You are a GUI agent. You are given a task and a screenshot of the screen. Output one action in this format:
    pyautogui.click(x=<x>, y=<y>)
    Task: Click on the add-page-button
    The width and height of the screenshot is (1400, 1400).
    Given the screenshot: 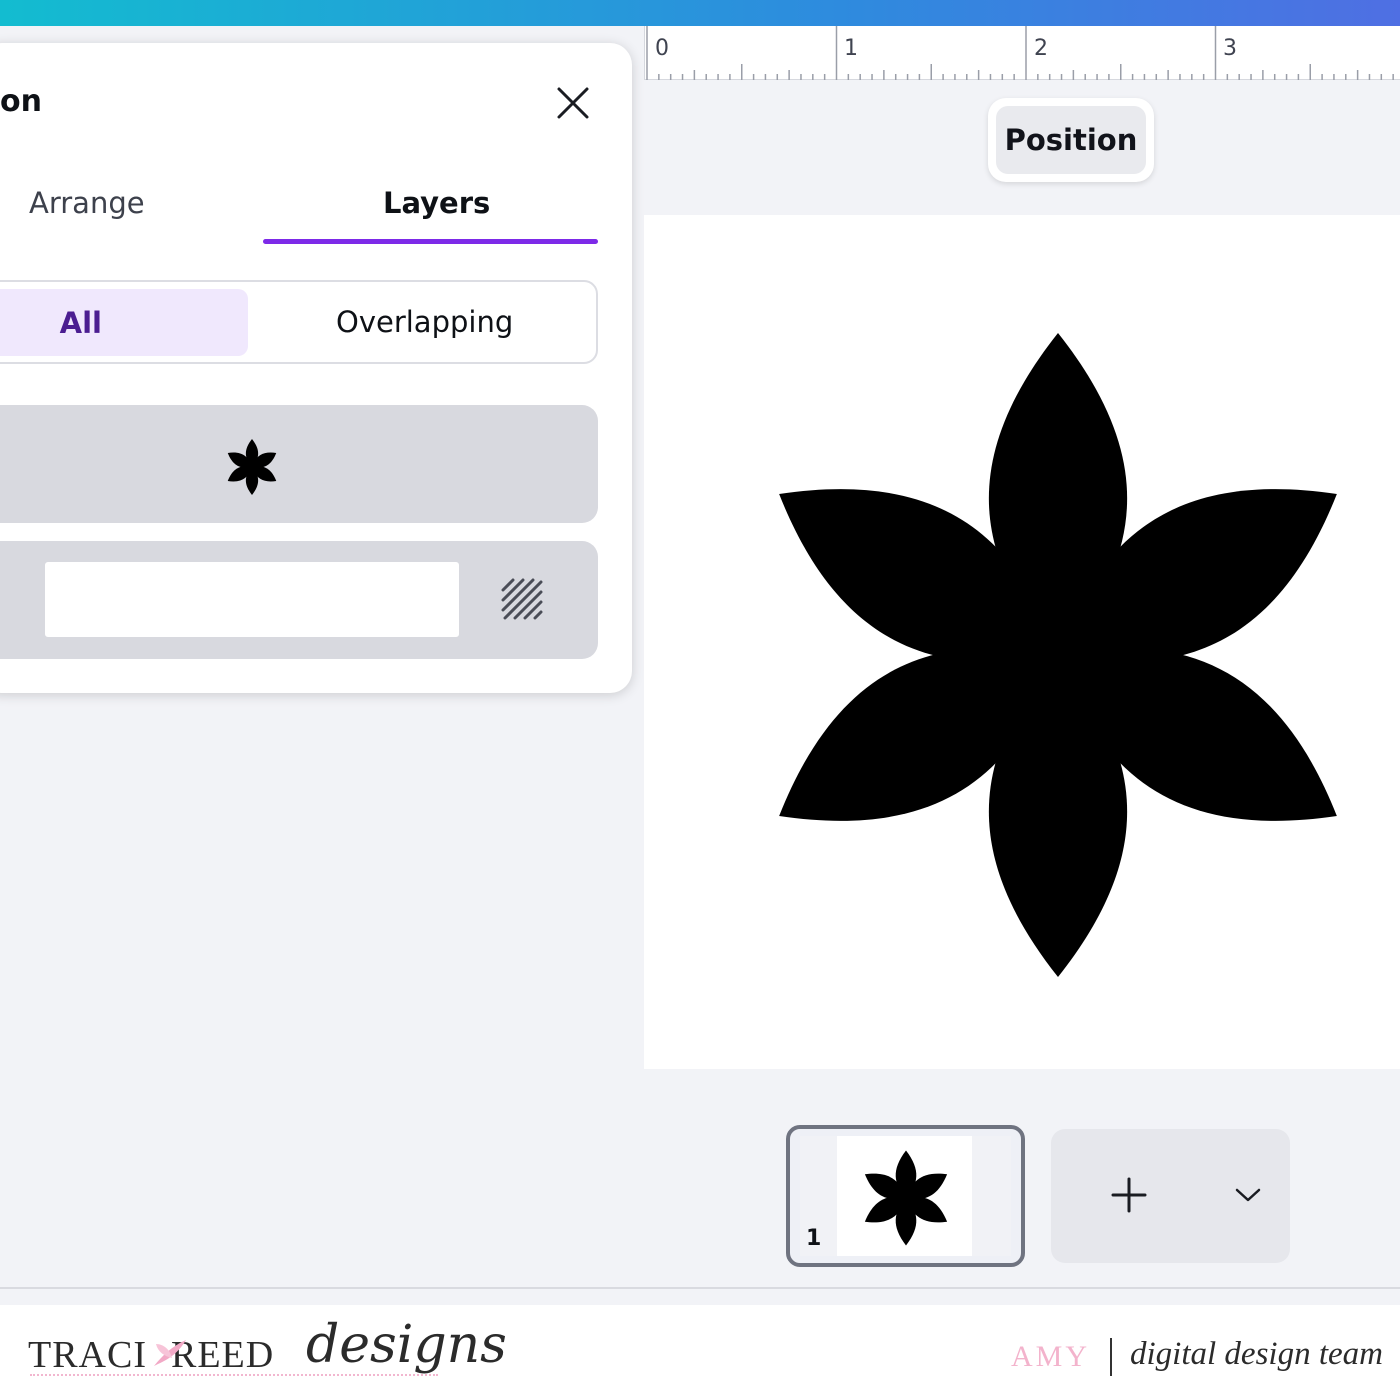 What is the action you would take?
    pyautogui.click(x=1170, y=1196)
    